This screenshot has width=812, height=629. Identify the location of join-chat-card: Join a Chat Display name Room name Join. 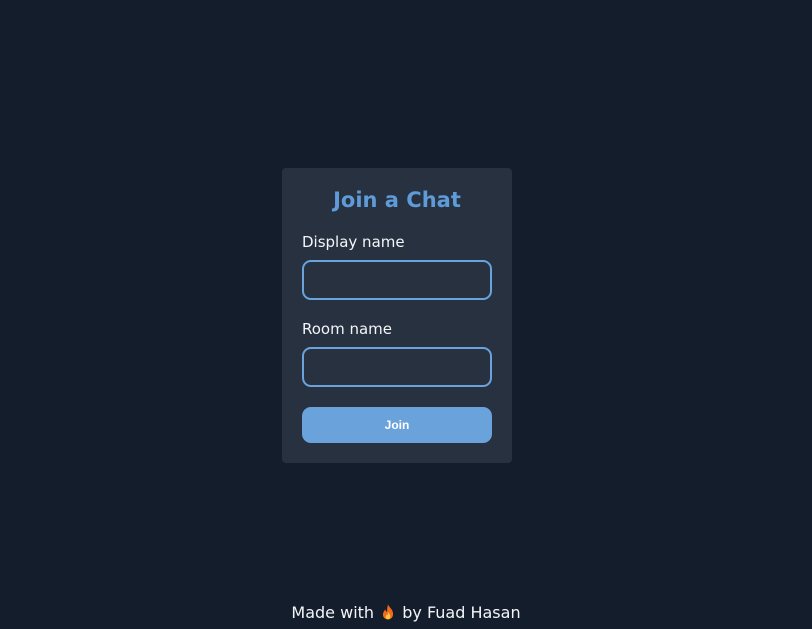
(397, 315).